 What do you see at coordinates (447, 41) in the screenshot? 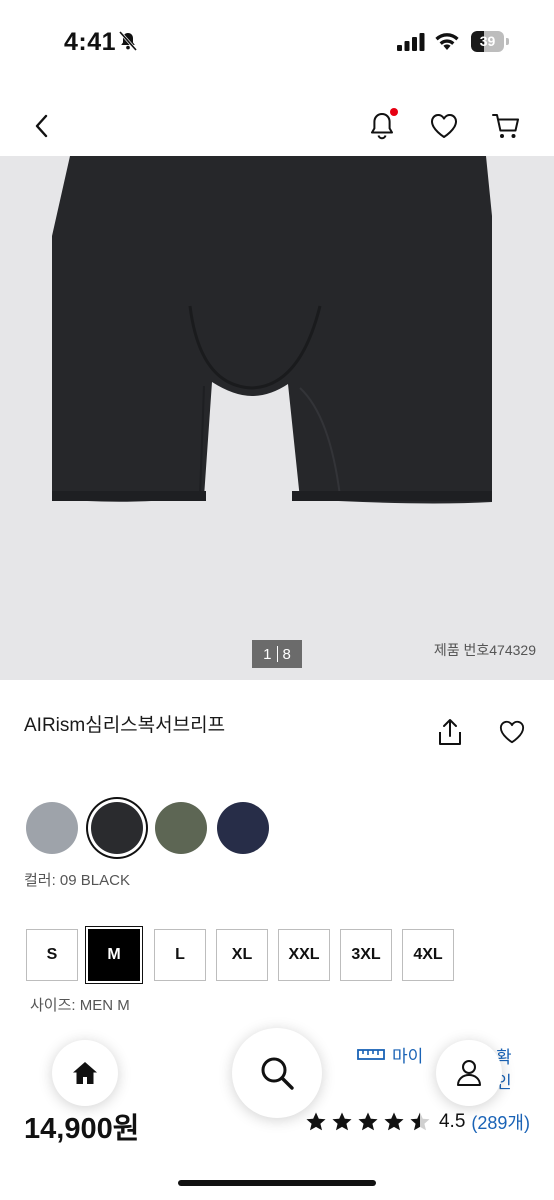
I see `wifi-icon` at bounding box center [447, 41].